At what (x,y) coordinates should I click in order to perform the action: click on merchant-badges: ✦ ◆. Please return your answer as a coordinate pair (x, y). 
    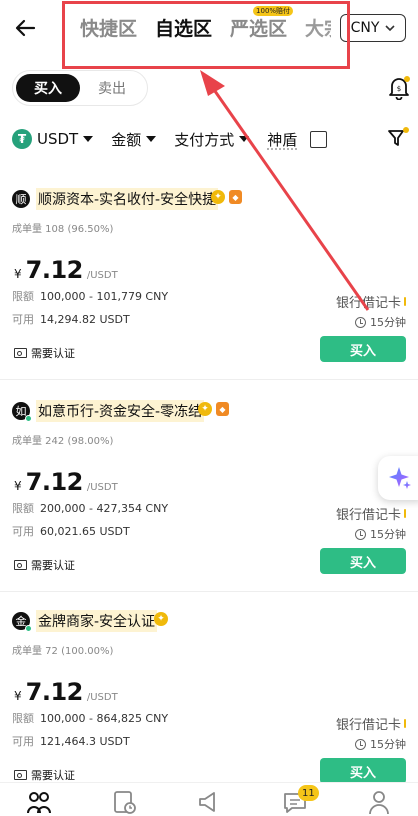
    Looking at the image, I should click on (213, 409).